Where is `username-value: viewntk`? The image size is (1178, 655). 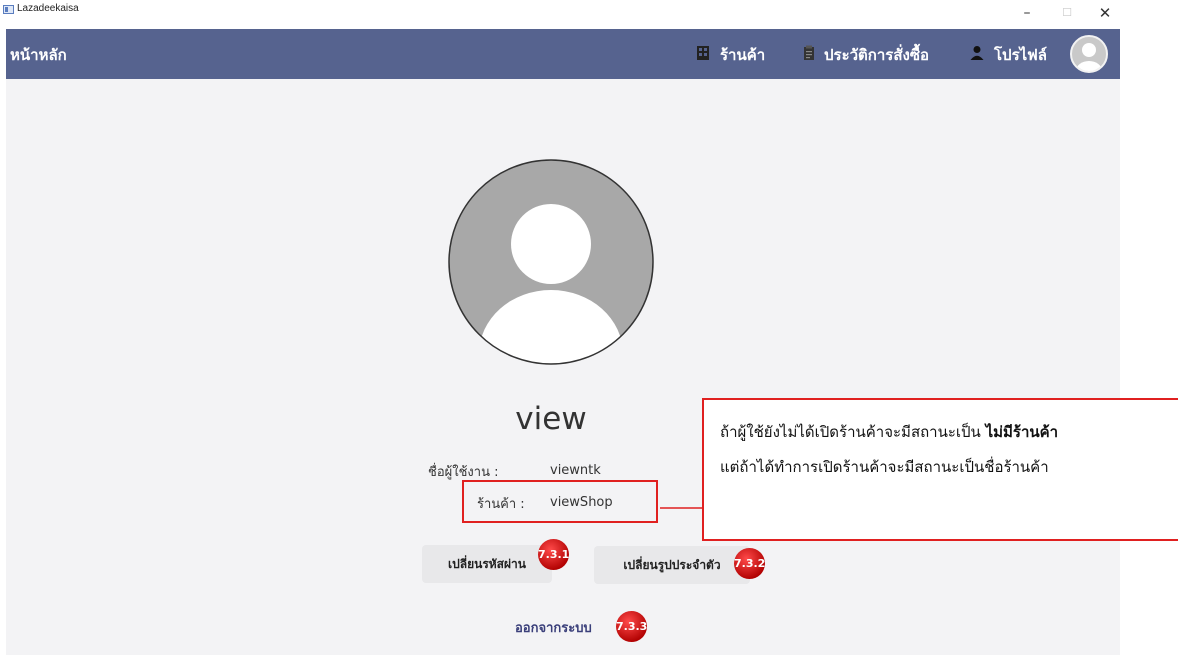 username-value: viewntk is located at coordinates (575, 470).